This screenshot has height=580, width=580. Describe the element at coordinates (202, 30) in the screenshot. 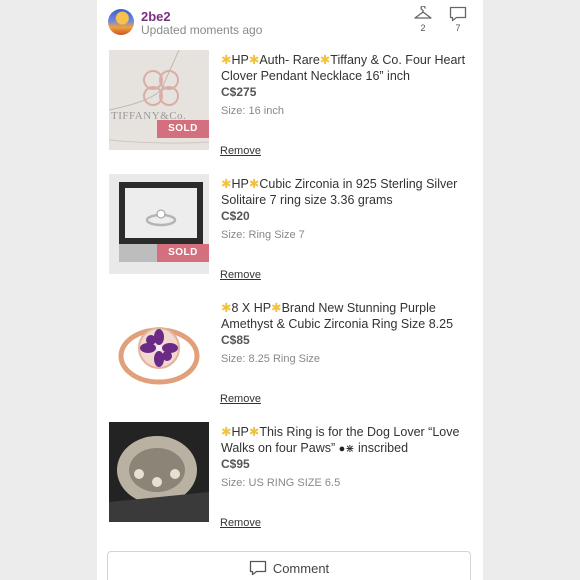

I see `updated-text: Updated moments ago` at that location.